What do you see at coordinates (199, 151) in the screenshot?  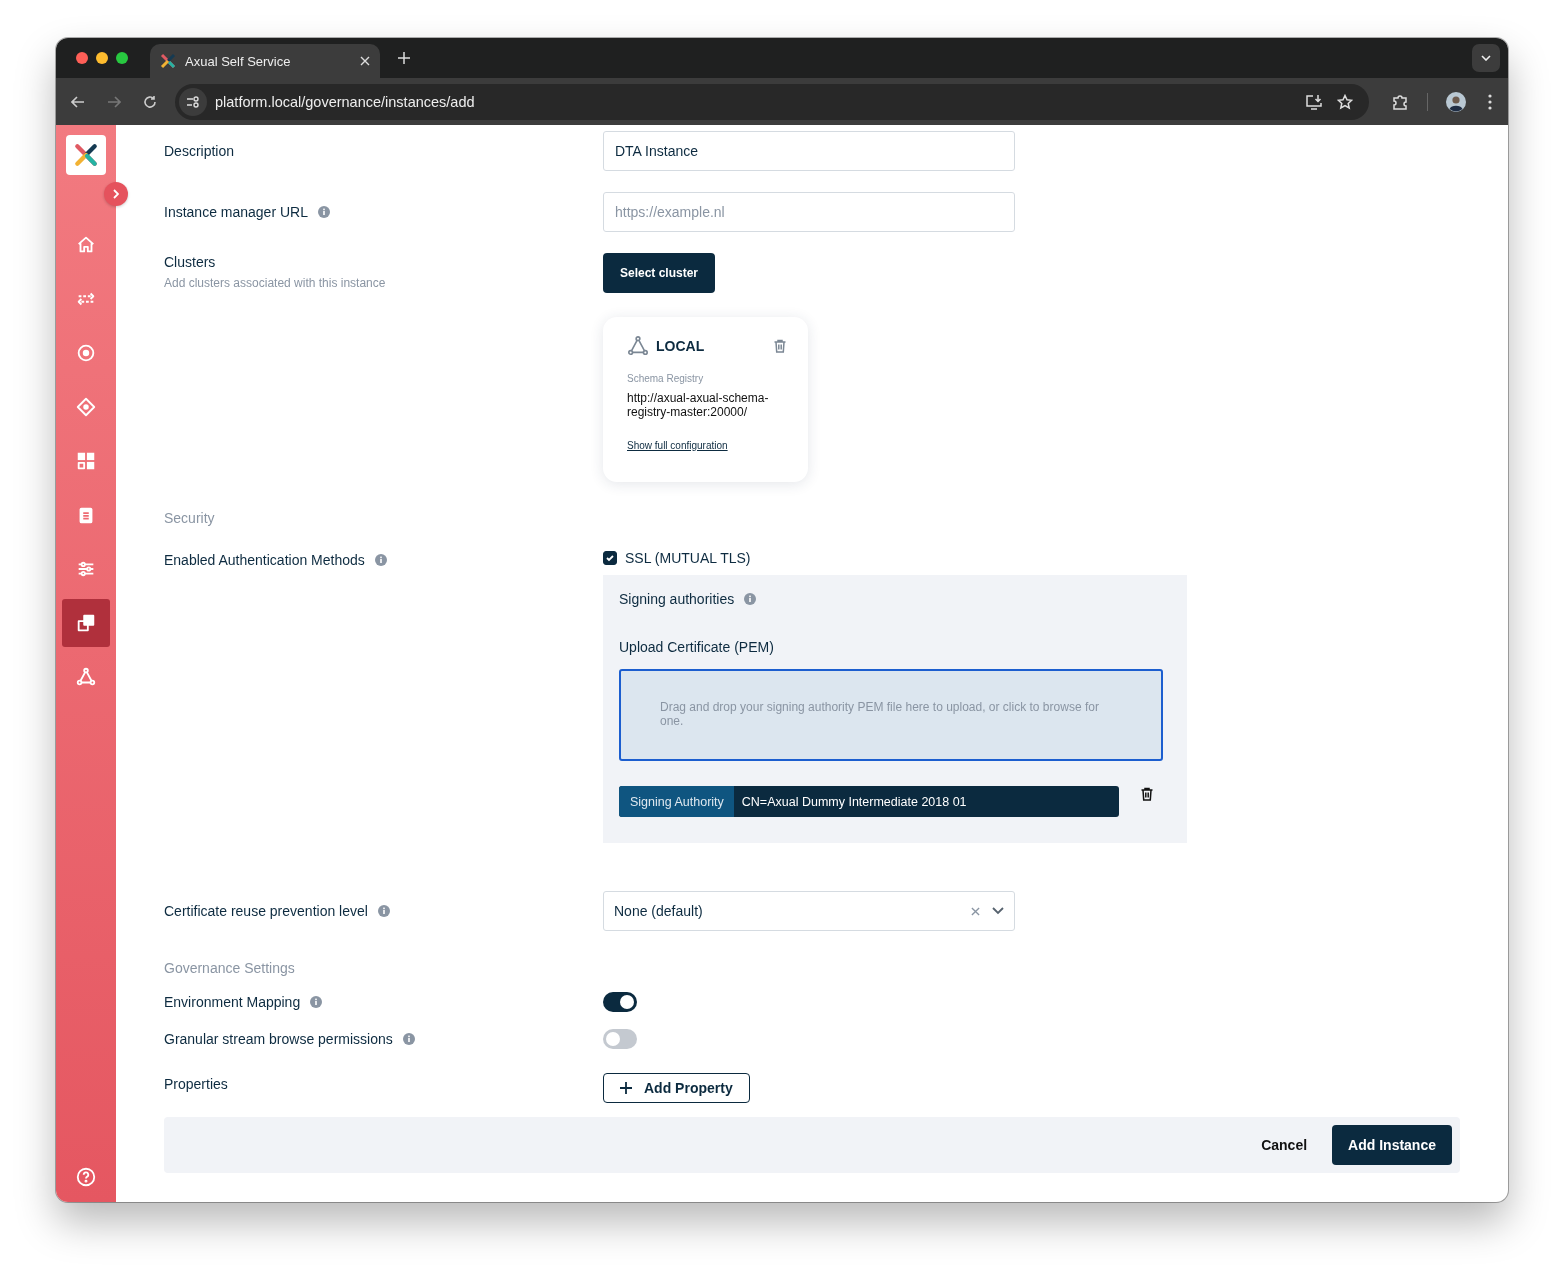 I see `field-label: Description` at bounding box center [199, 151].